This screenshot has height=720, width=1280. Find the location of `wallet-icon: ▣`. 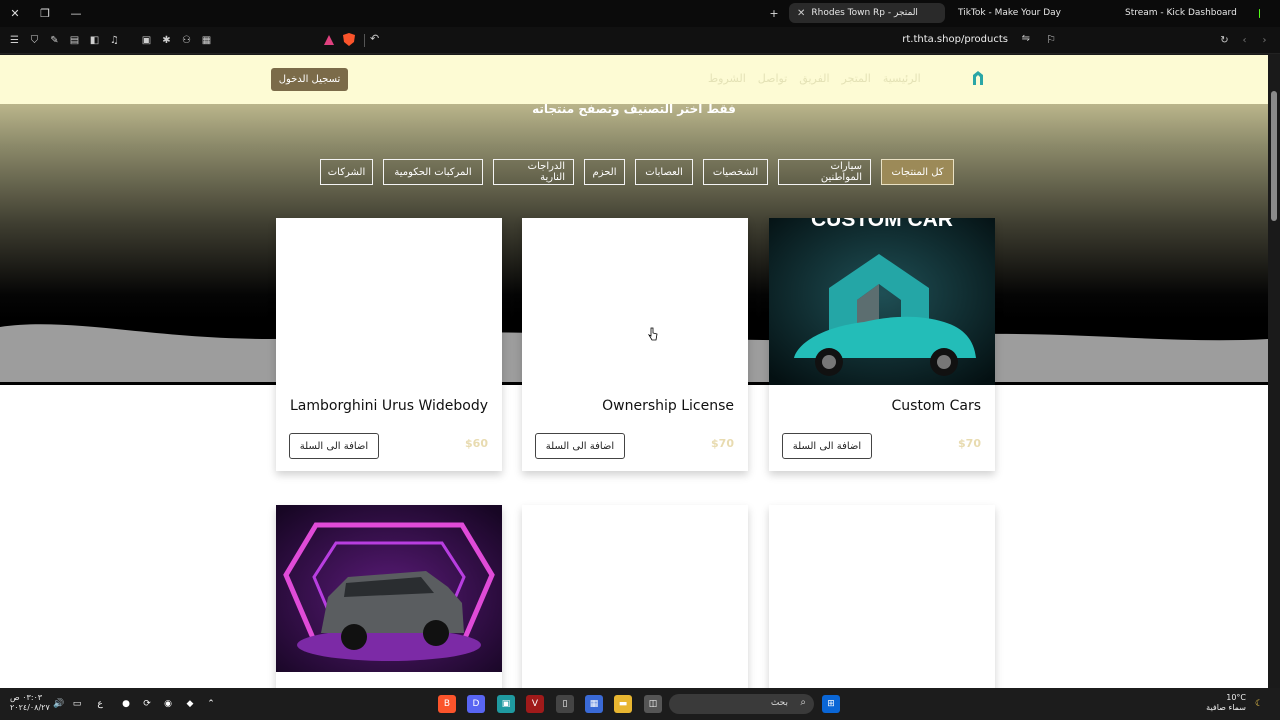

wallet-icon: ▣ is located at coordinates (146, 40).